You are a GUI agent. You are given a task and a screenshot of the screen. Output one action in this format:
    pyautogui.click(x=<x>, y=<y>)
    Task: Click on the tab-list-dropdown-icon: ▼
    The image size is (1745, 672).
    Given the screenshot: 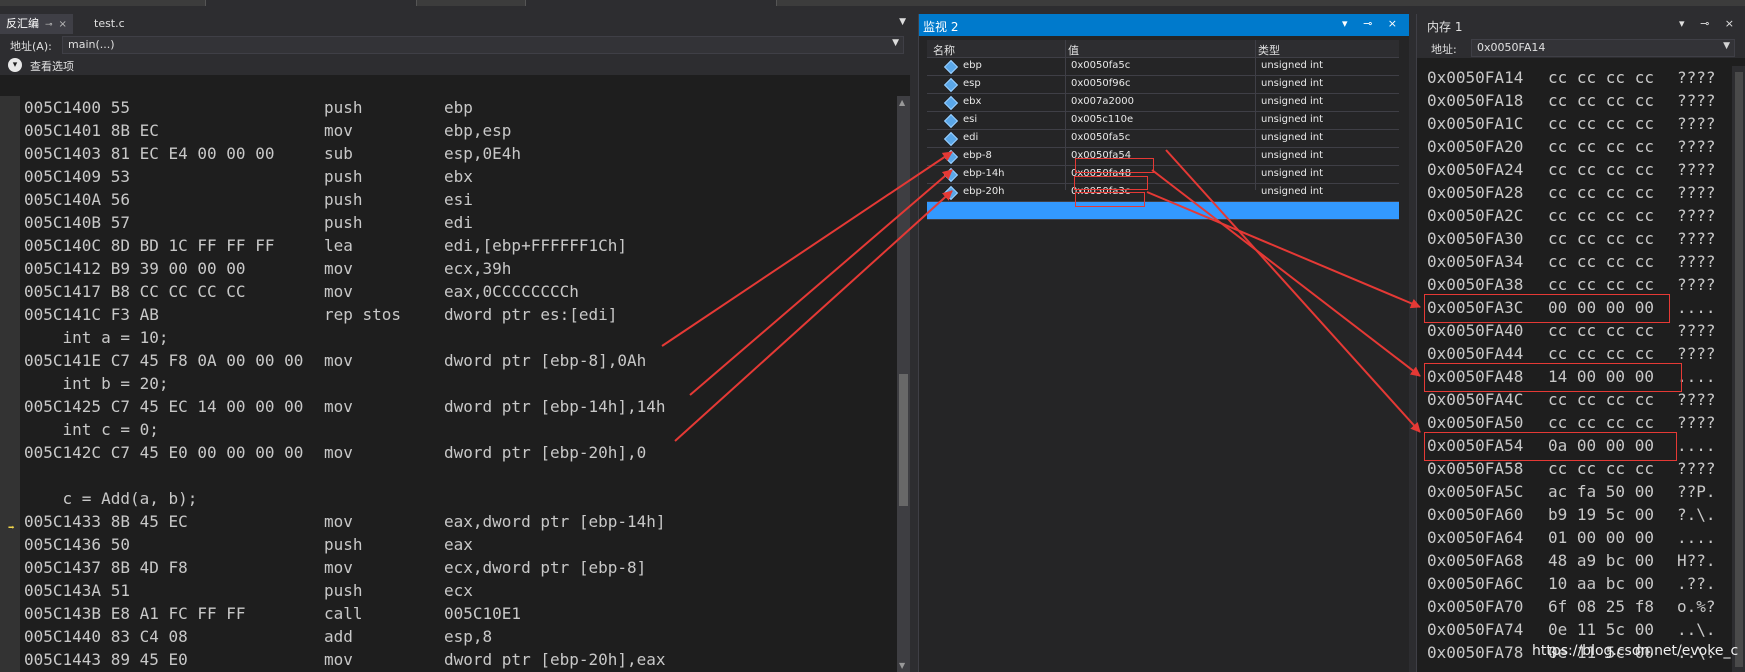 What is the action you would take?
    pyautogui.click(x=902, y=22)
    